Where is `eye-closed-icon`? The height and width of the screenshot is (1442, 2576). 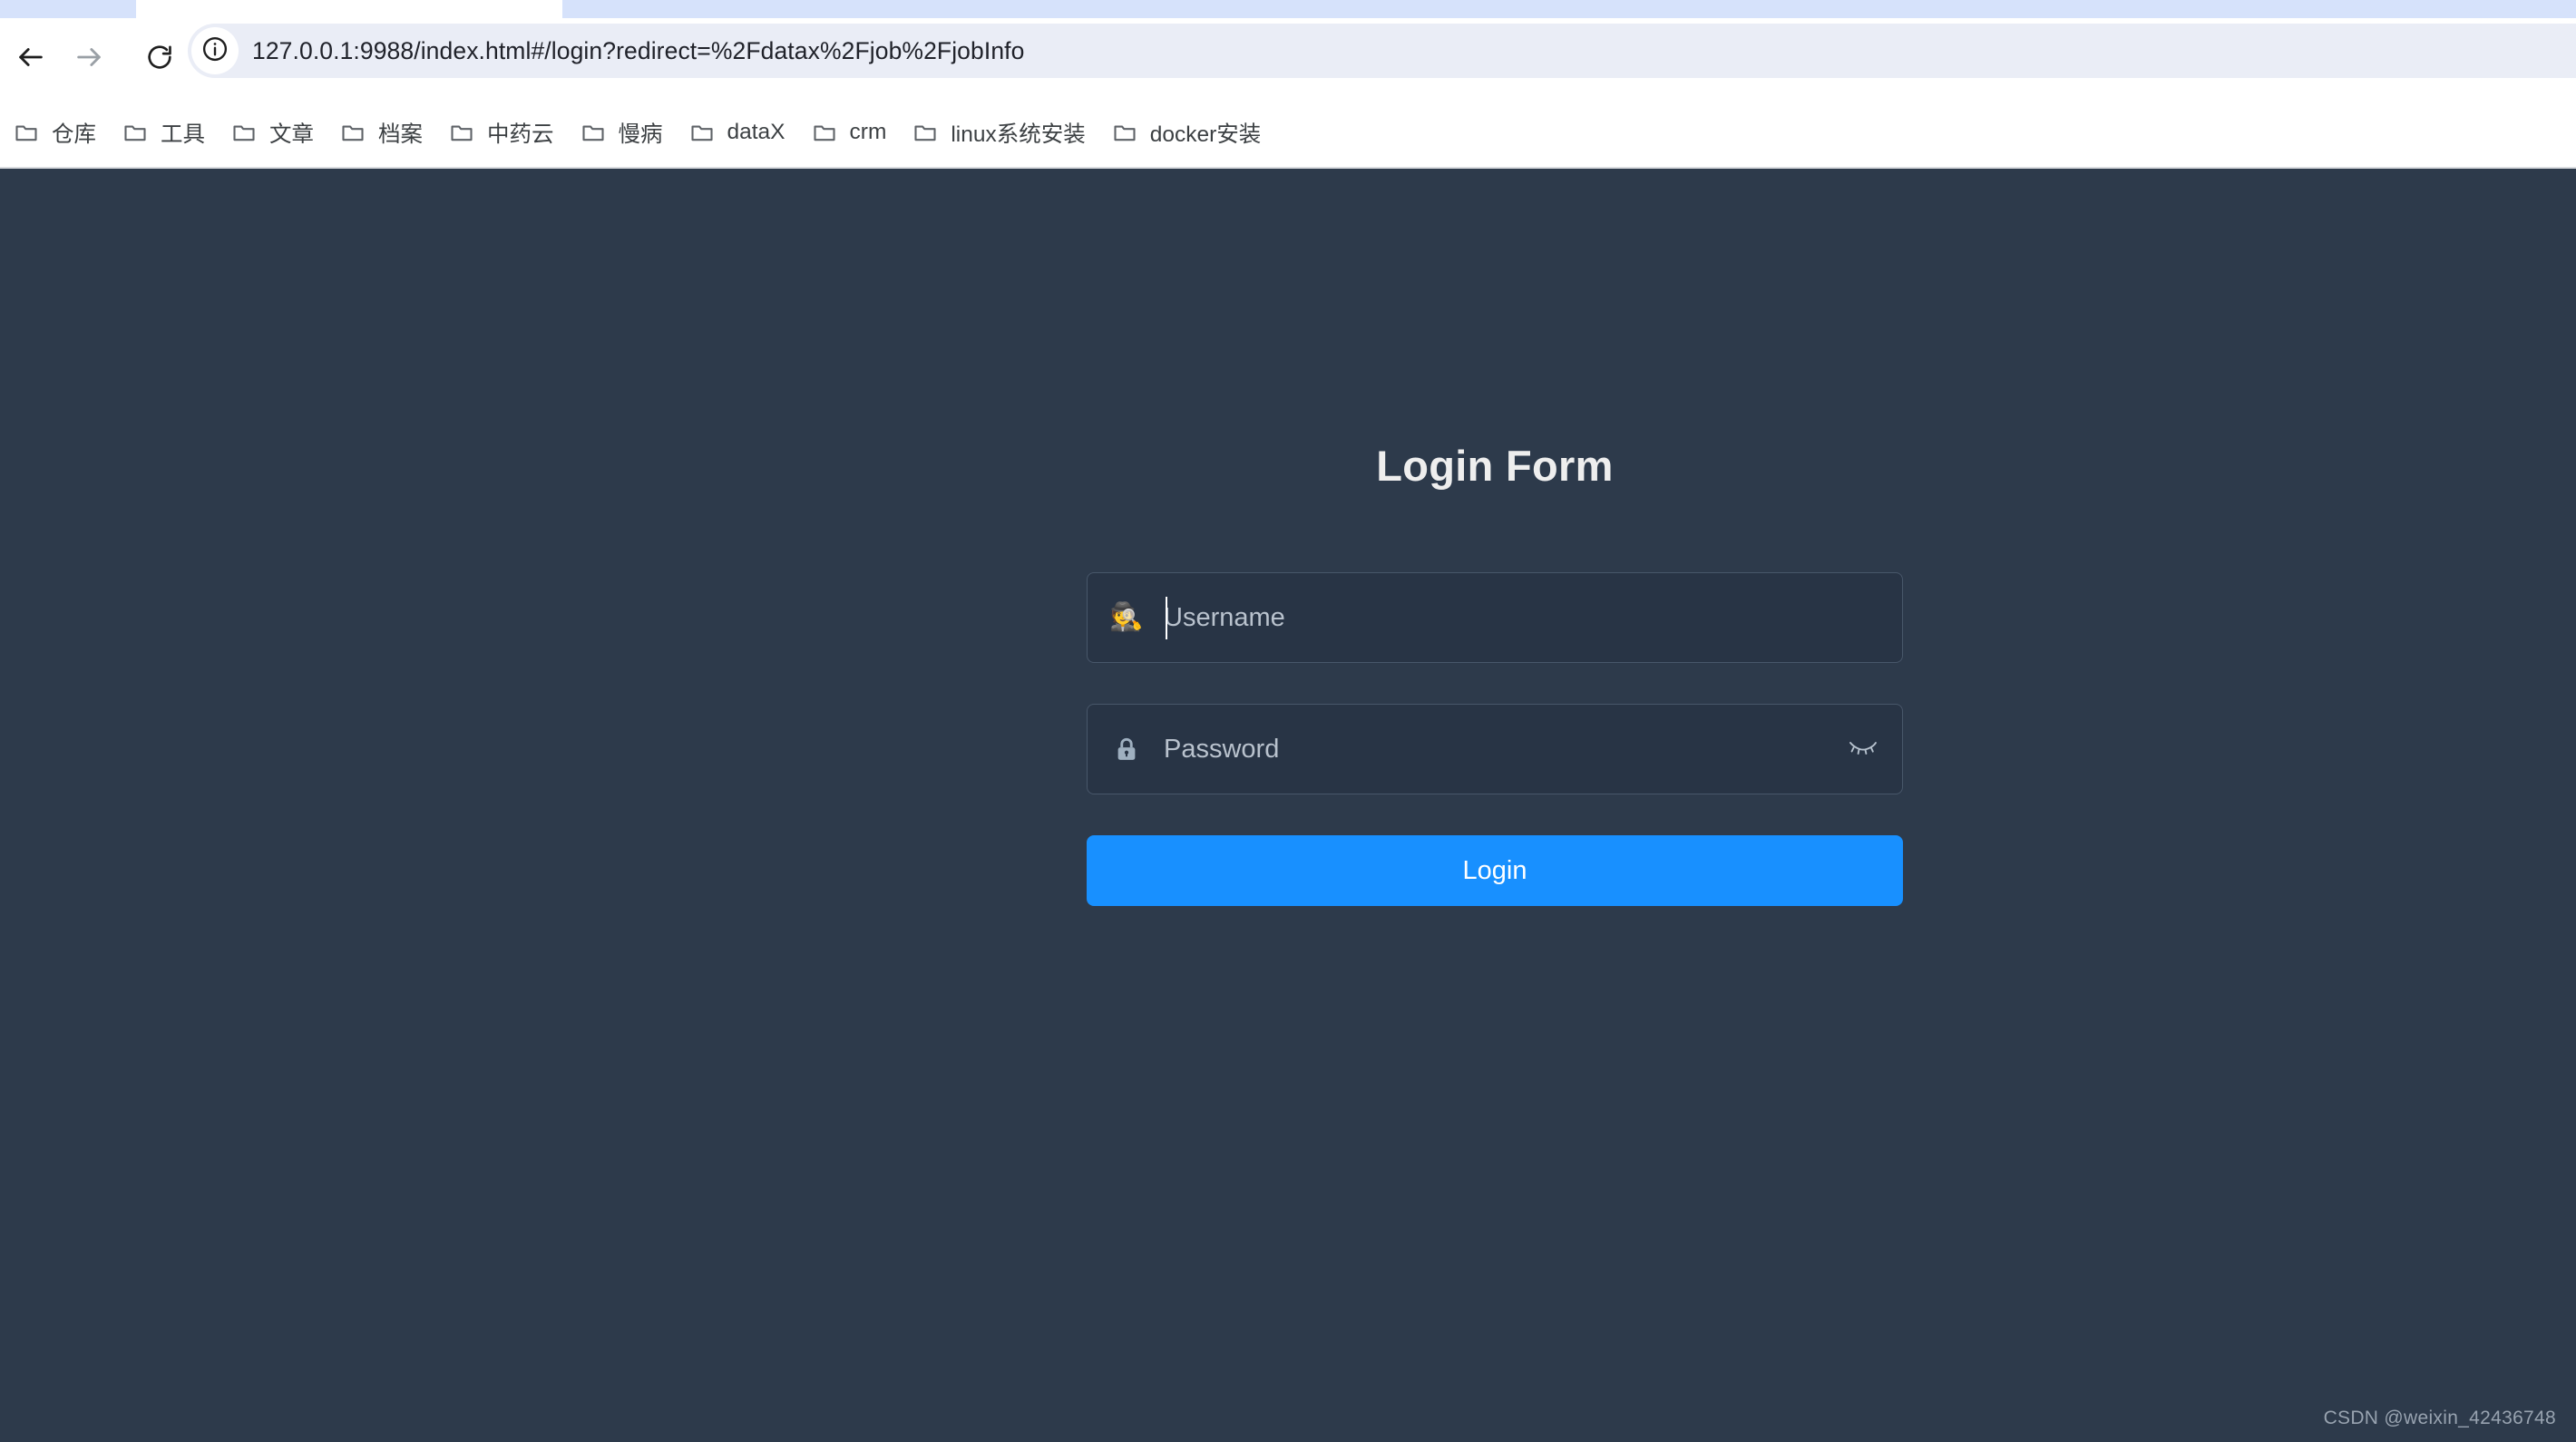
eye-closed-icon is located at coordinates (1863, 749).